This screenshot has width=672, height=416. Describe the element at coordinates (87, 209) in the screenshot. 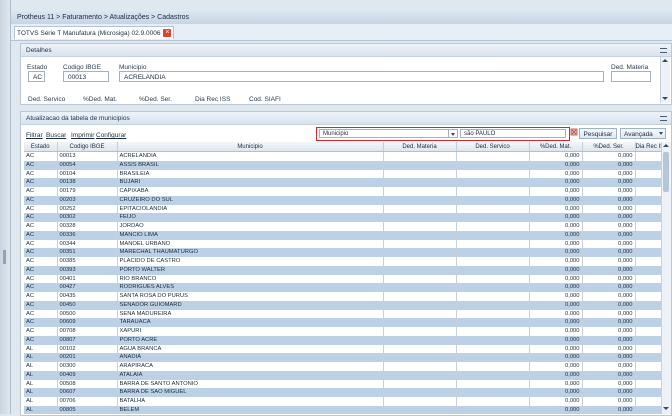

I see `table-cell: 00252` at that location.